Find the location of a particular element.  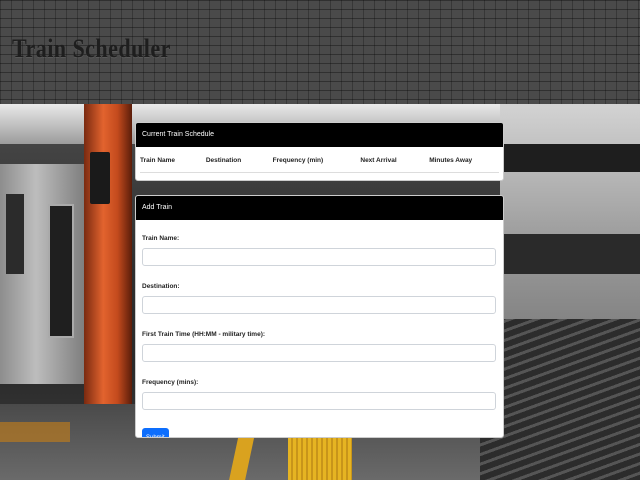

left-train-door is located at coordinates (61, 271).